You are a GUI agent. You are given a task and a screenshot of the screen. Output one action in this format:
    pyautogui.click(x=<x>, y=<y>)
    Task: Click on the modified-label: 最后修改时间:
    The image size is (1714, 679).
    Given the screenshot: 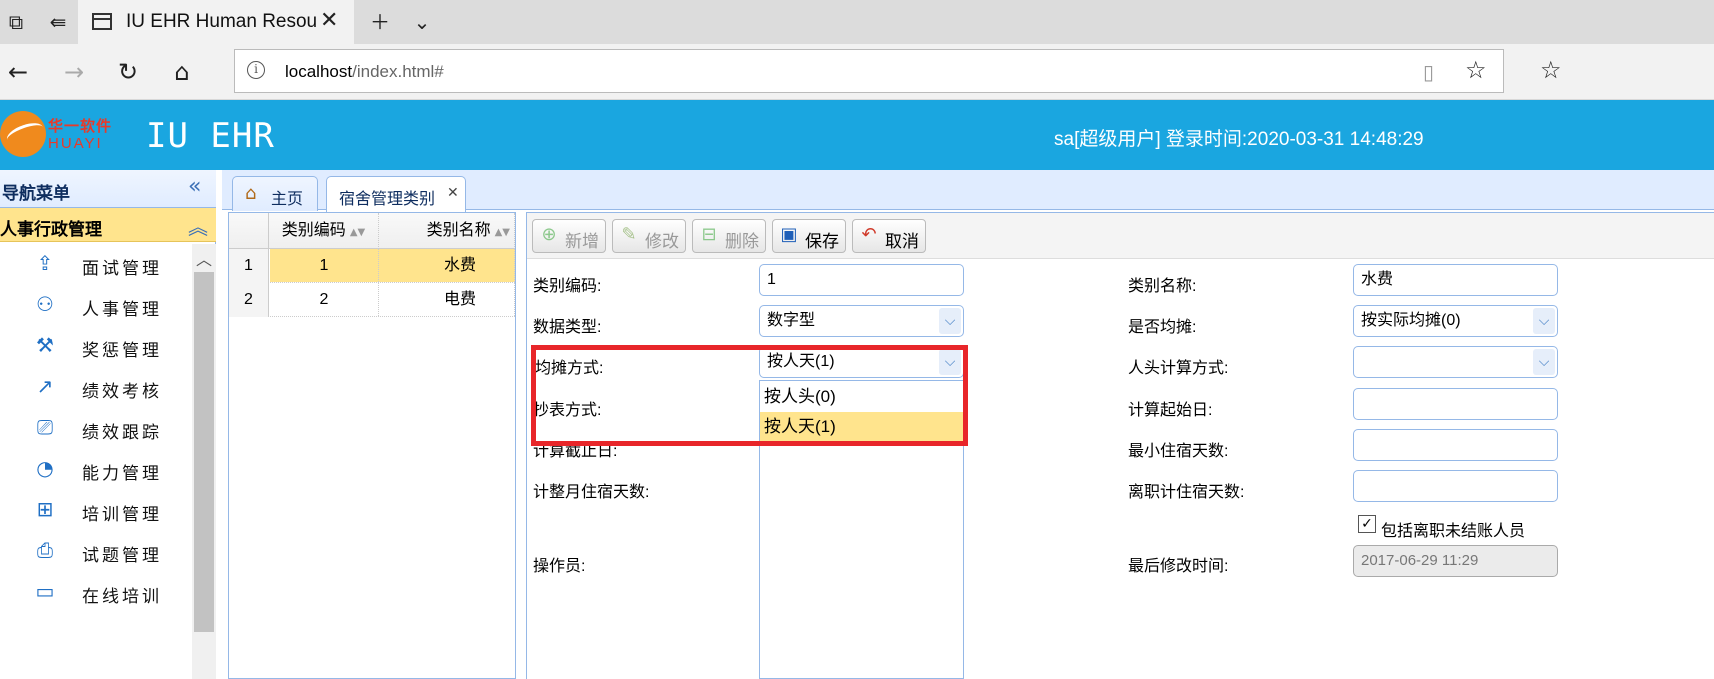 What is the action you would take?
    pyautogui.click(x=1178, y=566)
    